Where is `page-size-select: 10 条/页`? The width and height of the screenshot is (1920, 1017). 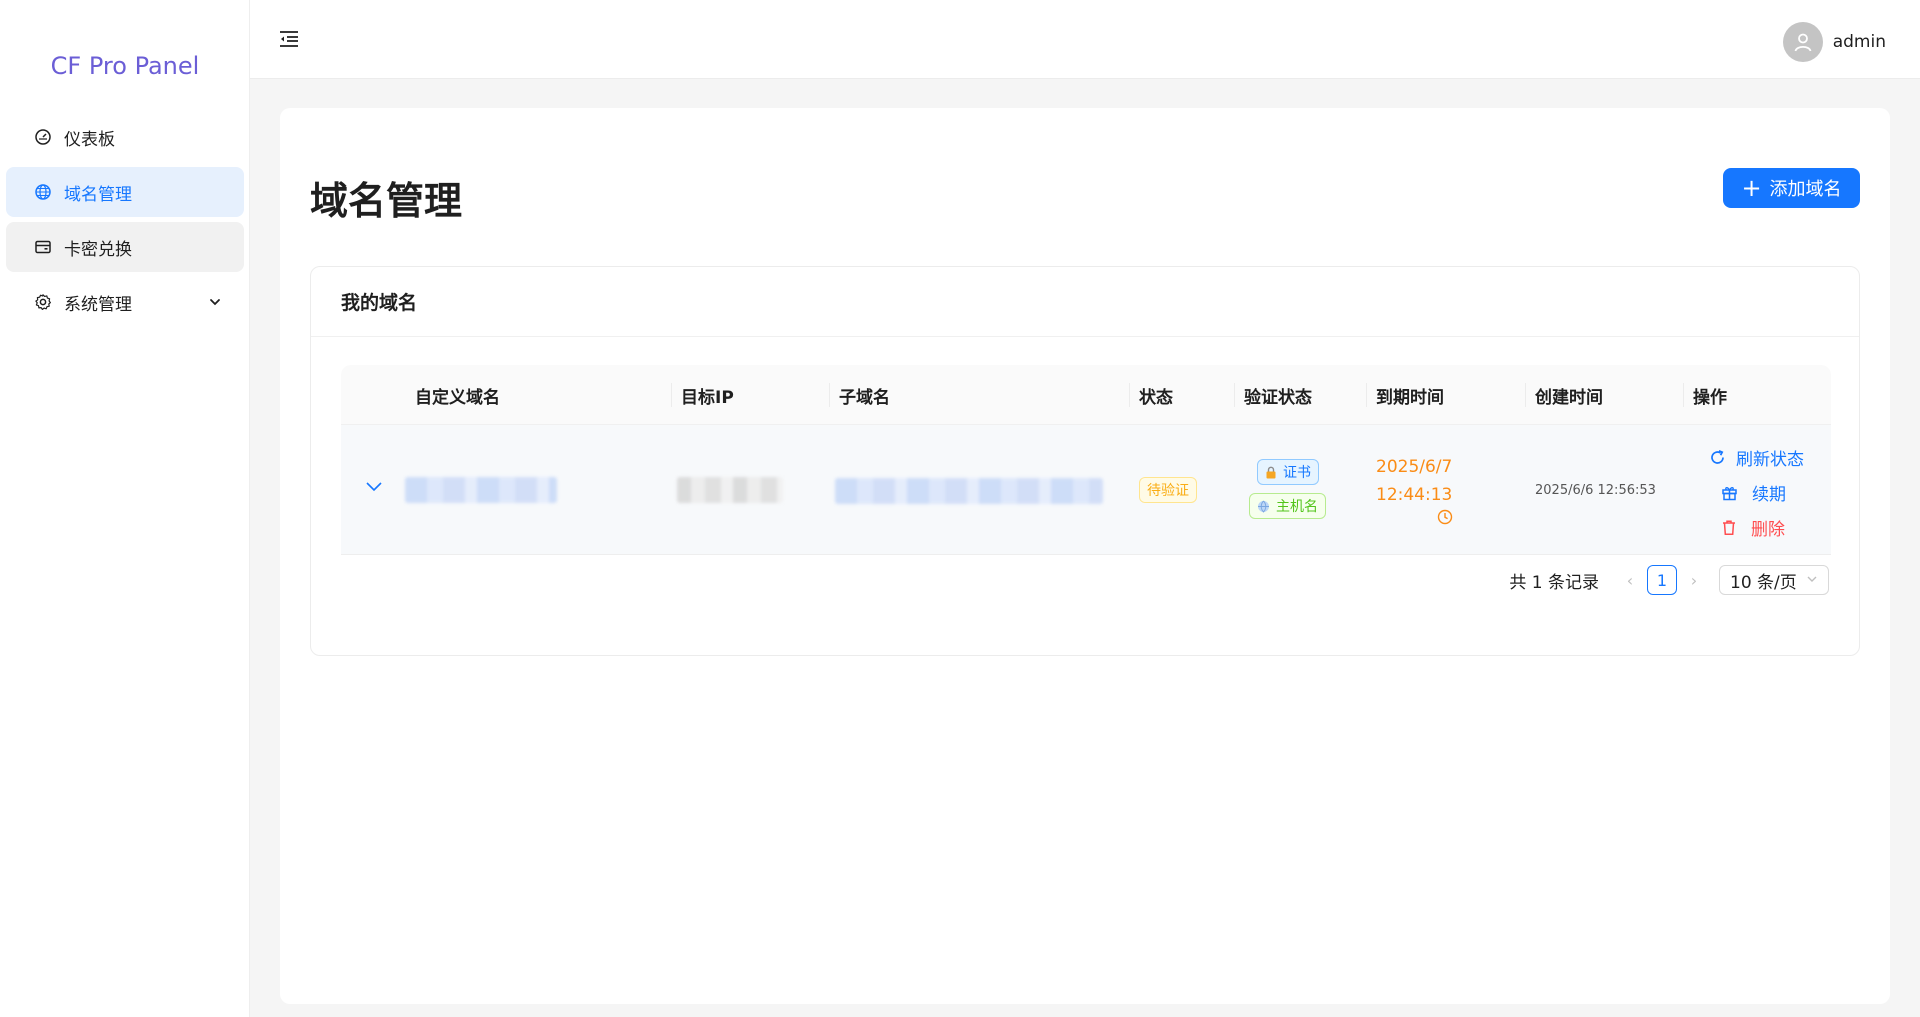 page-size-select: 10 条/页 is located at coordinates (1774, 580).